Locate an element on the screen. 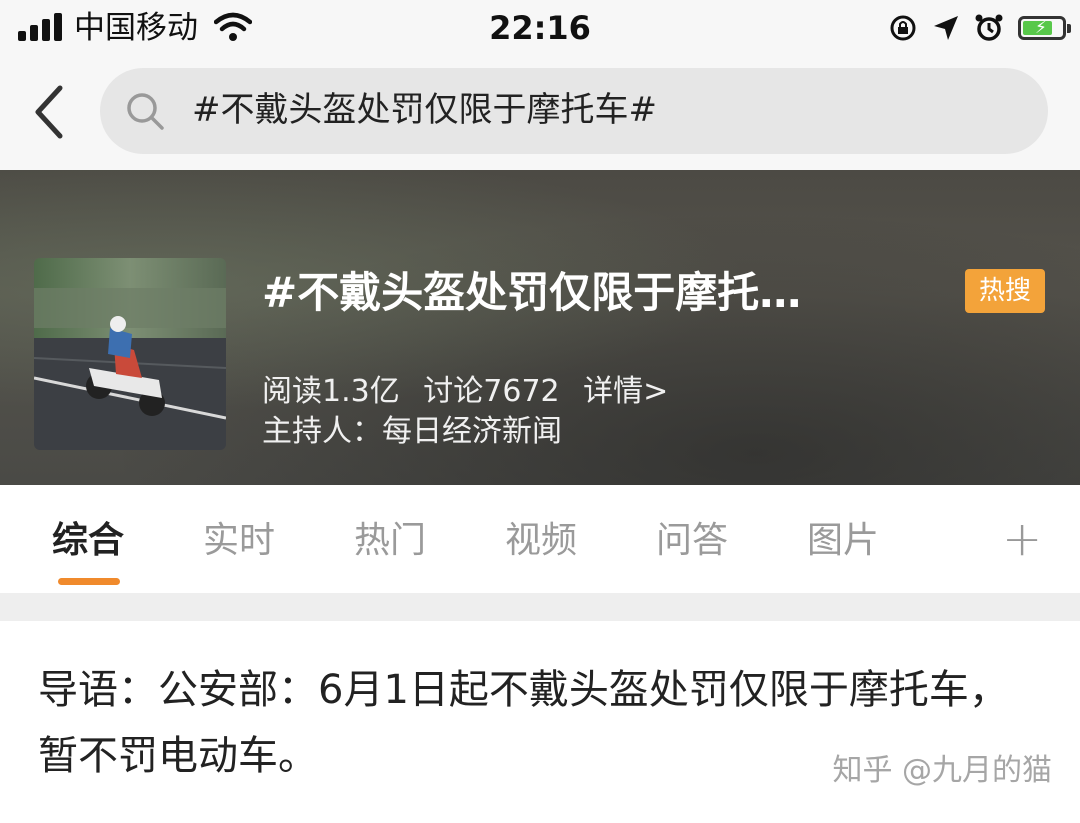  rotation-lock-icon is located at coordinates (903, 28).